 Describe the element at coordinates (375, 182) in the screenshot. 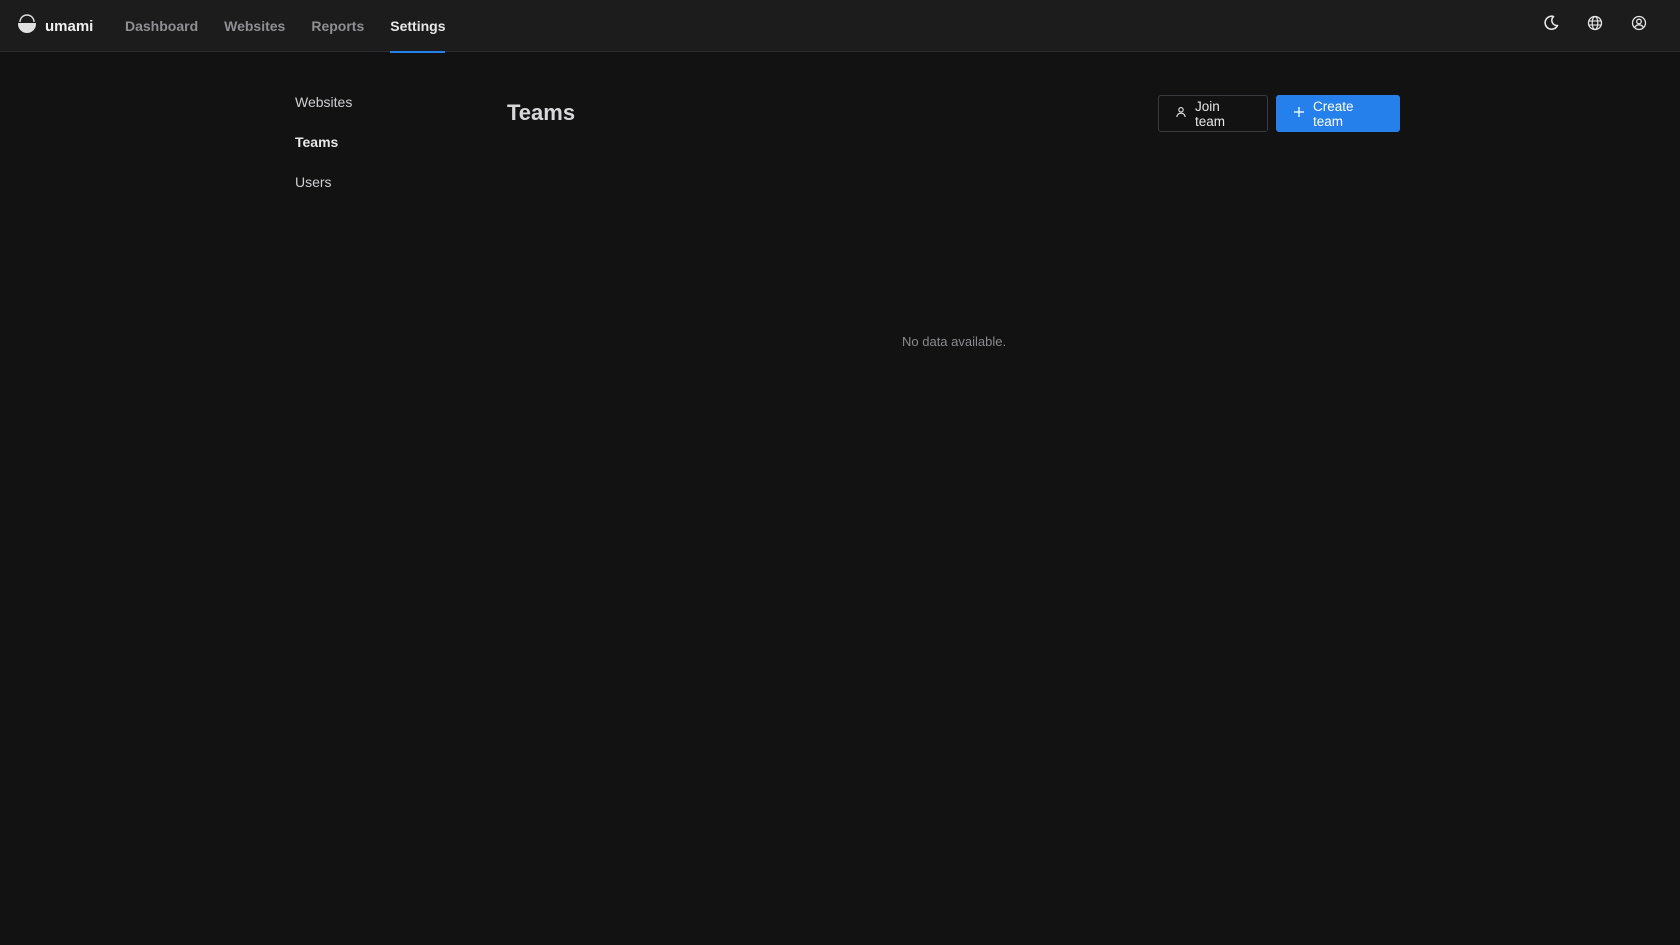

I see `sidebar-item-users: Users` at that location.